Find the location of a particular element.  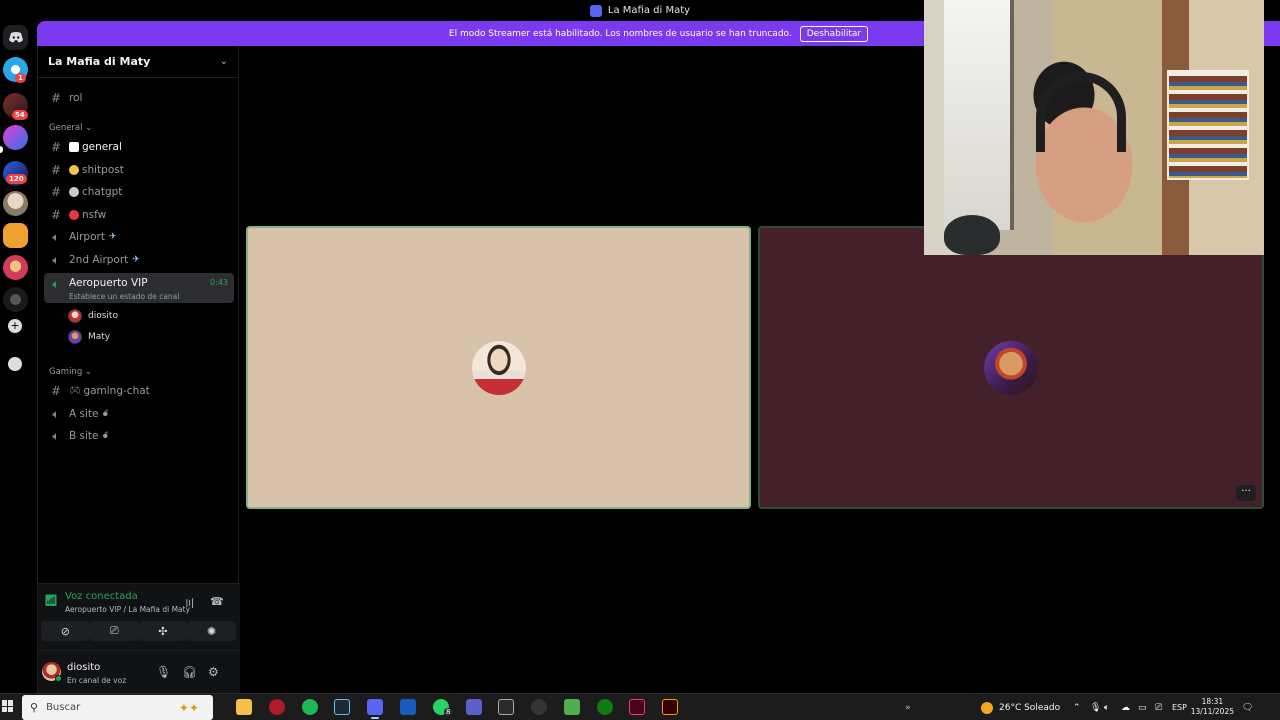

avatar is located at coordinates (498, 367).